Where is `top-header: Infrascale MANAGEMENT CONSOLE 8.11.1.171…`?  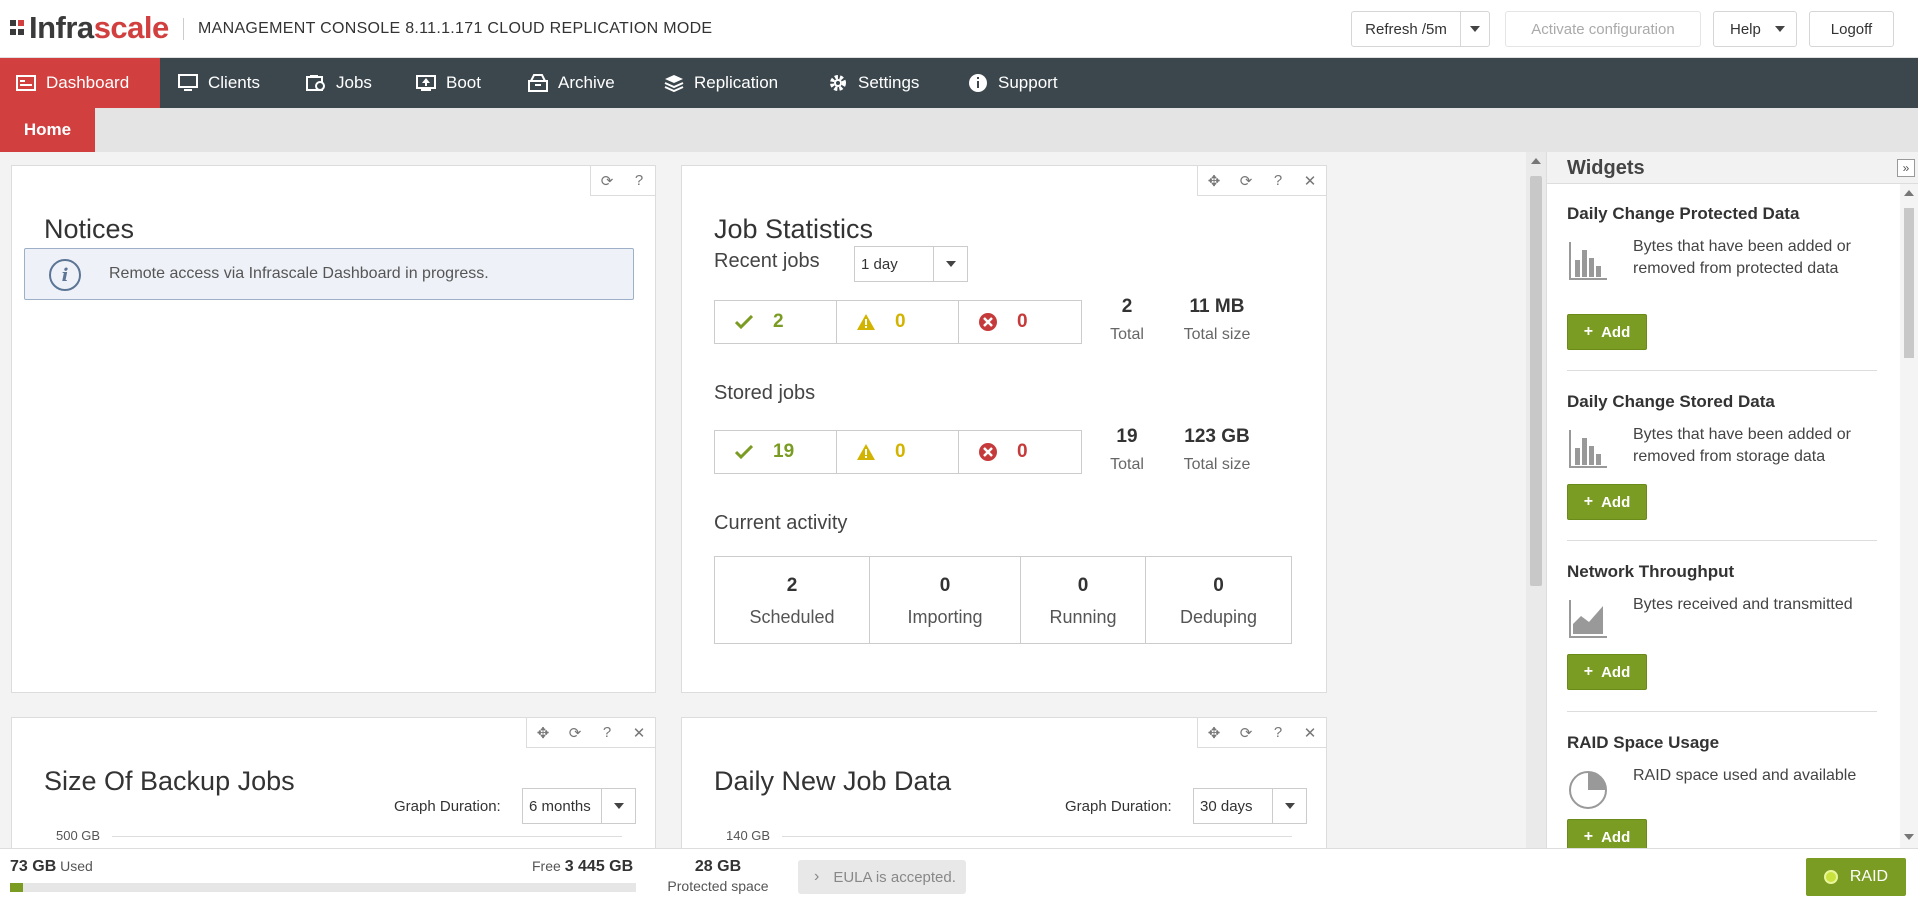
top-header: Infrascale MANAGEMENT CONSOLE 8.11.1.171… is located at coordinates (959, 29).